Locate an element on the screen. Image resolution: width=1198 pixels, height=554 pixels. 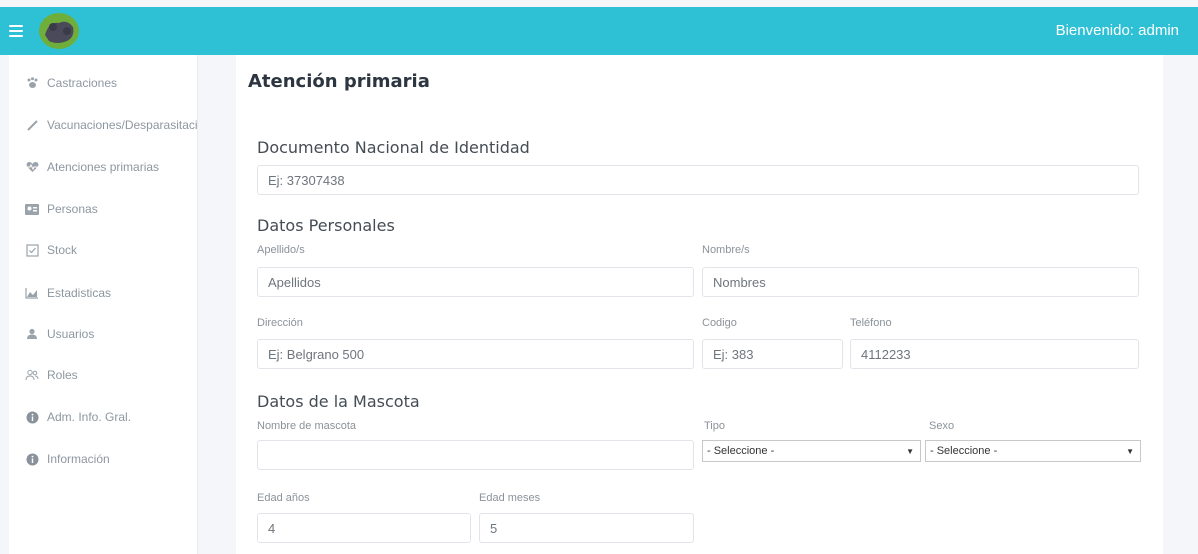
sidebar-item-castraciones: Castraciones is located at coordinates (103, 83).